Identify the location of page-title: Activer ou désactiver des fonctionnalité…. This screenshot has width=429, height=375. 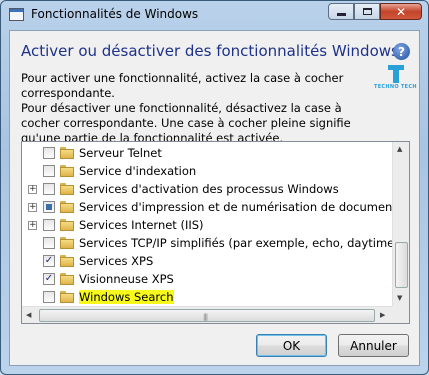
(210, 51).